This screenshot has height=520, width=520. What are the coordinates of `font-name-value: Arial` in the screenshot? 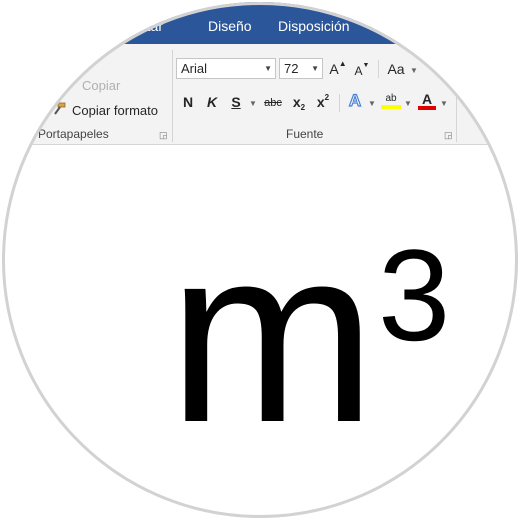 It's located at (194, 68).